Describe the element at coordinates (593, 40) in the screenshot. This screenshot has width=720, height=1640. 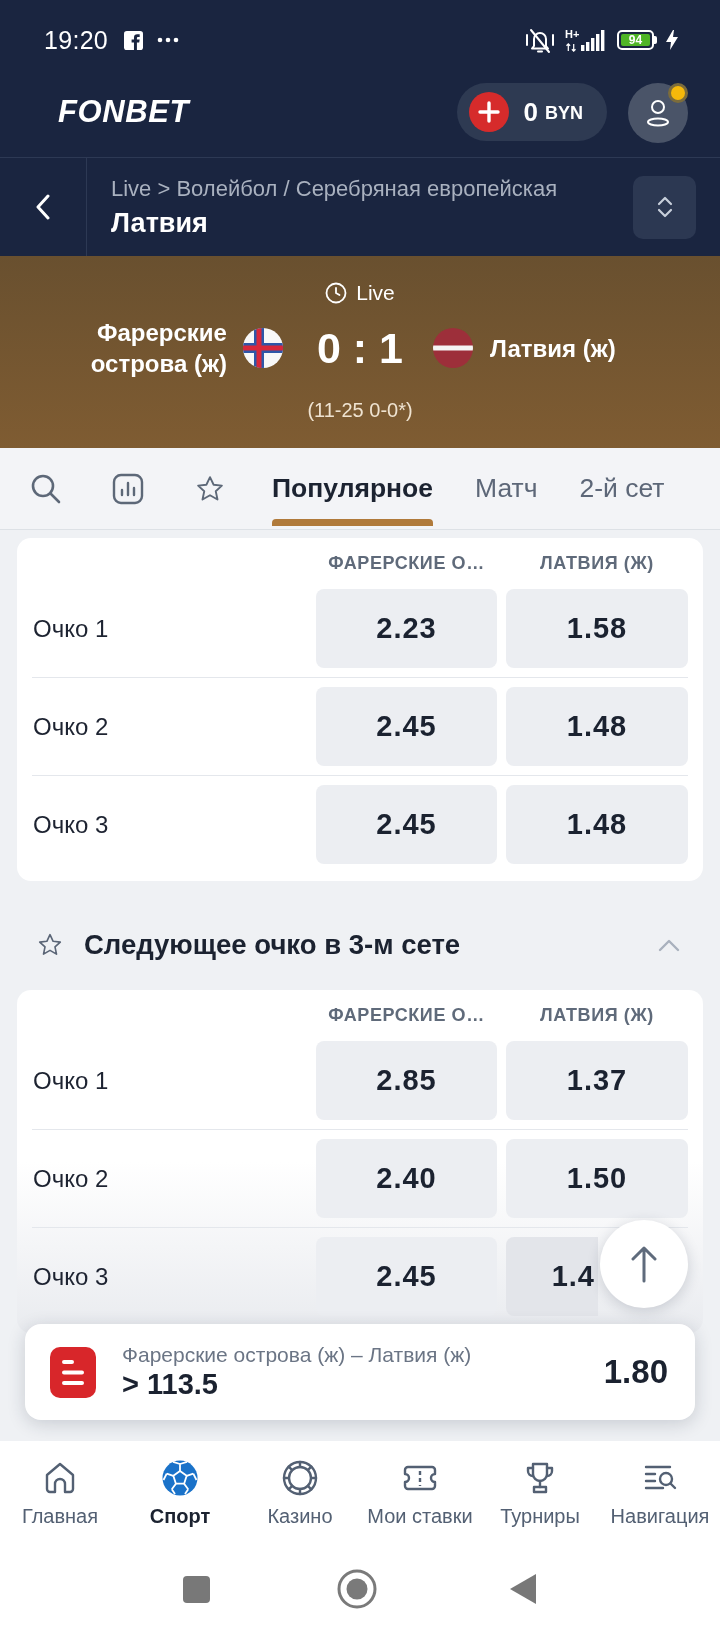
I see `signal-icon` at that location.